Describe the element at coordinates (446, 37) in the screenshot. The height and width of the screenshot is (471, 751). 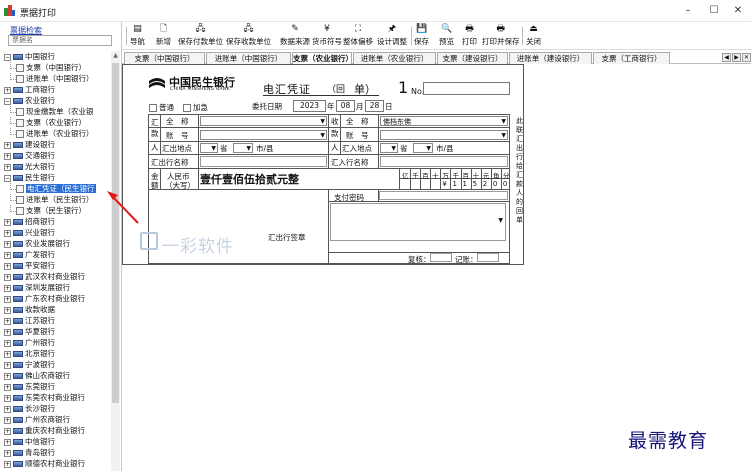
I see `toolbar-button-9: 🔍 预览` at that location.